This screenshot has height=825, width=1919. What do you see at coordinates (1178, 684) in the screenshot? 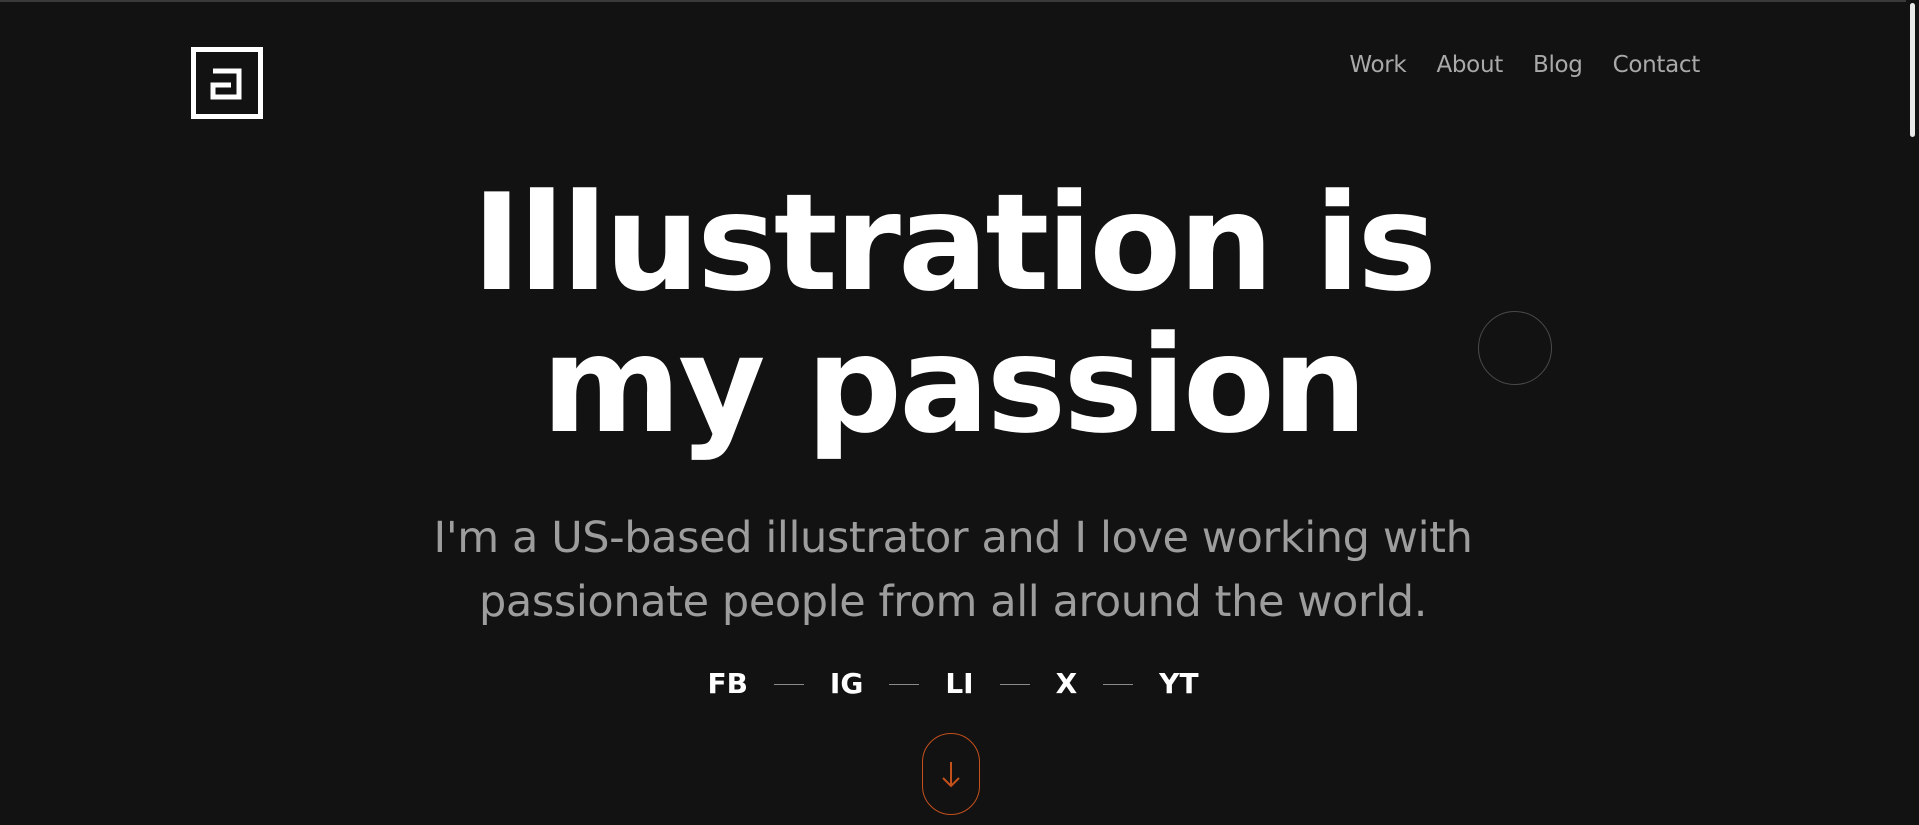
I see `social-link-youtube: YT` at bounding box center [1178, 684].